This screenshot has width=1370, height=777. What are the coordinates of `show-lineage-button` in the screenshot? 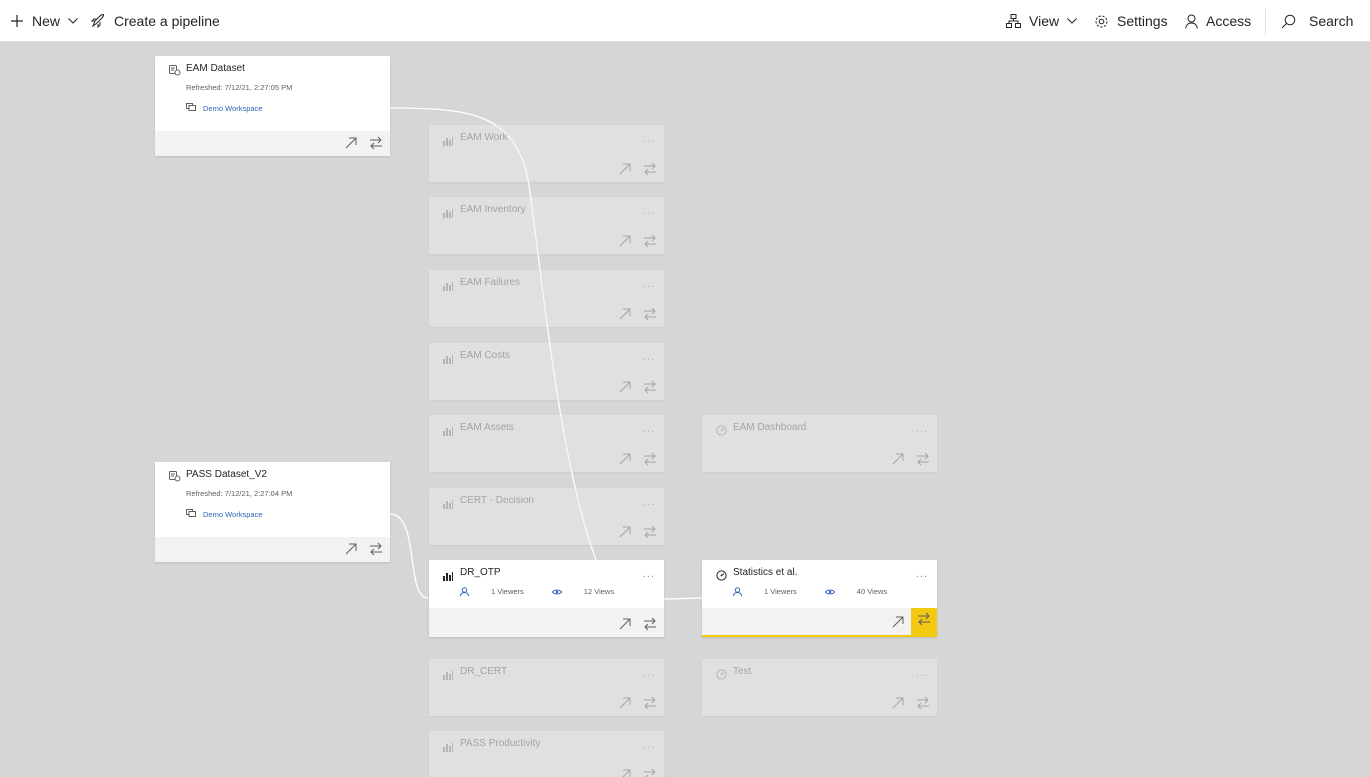 It's located at (924, 621).